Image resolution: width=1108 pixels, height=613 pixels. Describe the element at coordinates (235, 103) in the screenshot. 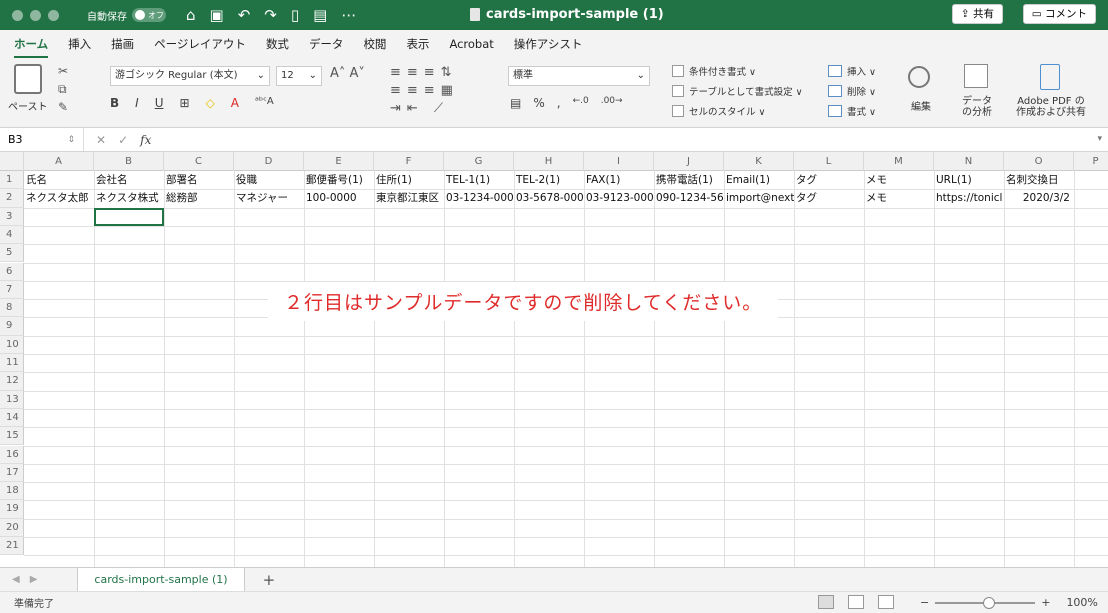

I see `font-color-icon: A` at that location.